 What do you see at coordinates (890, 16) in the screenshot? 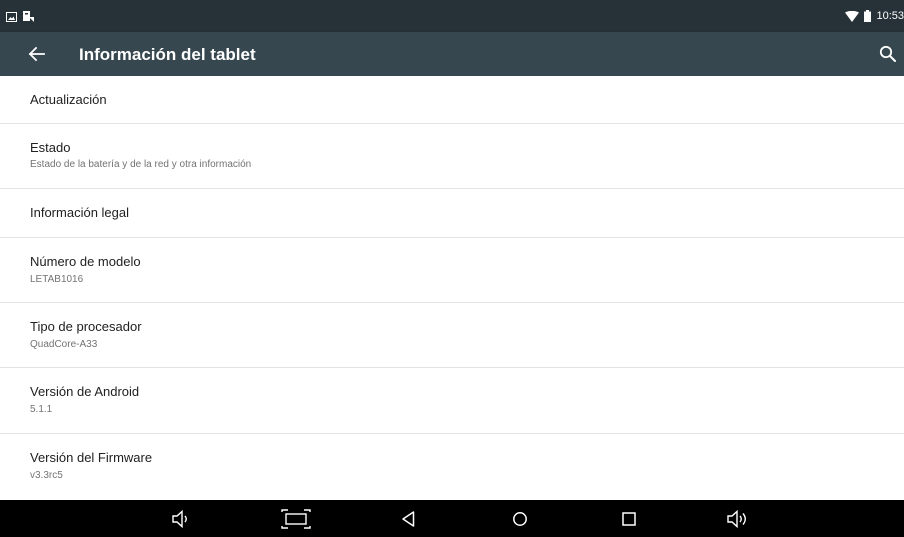
I see `status-time: 10:53` at bounding box center [890, 16].